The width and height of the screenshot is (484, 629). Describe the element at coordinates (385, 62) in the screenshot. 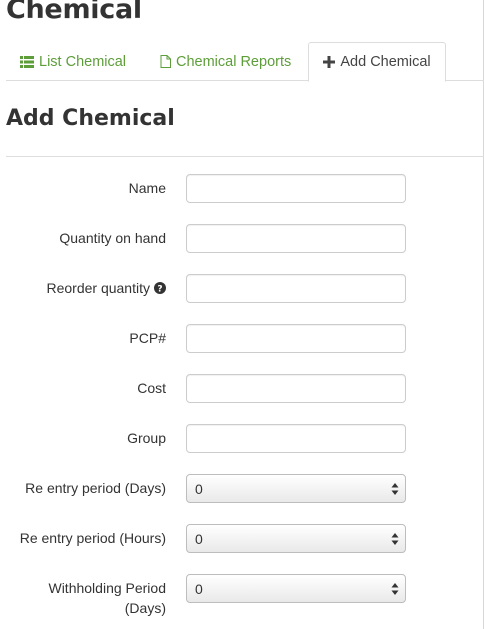

I see `tab-label: Add Chemical` at that location.